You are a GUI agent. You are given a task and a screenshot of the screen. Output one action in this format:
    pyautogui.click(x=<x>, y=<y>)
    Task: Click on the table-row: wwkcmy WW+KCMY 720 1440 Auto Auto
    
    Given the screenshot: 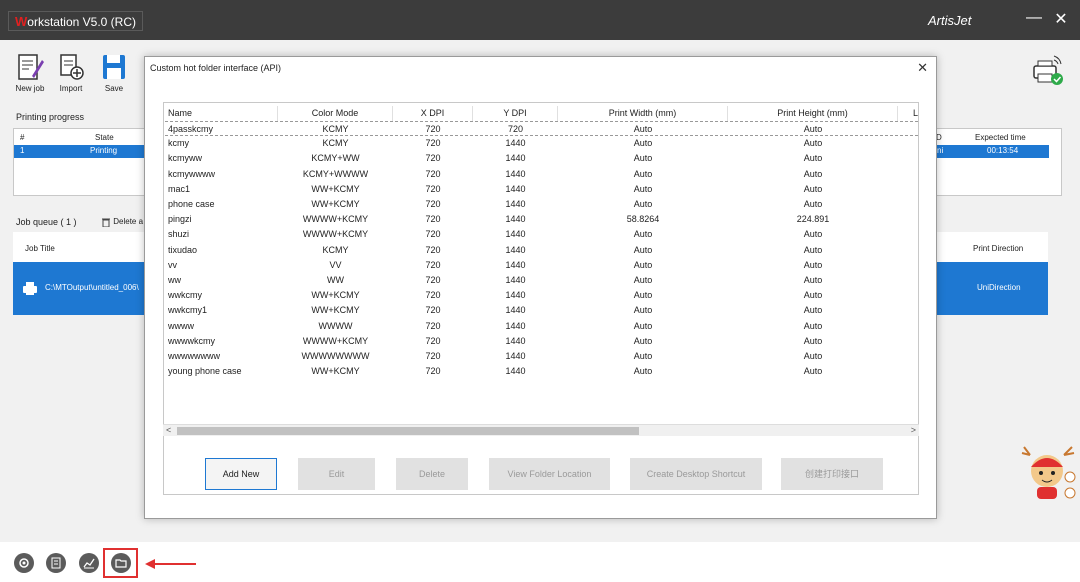 What is the action you would take?
    pyautogui.click(x=541, y=295)
    